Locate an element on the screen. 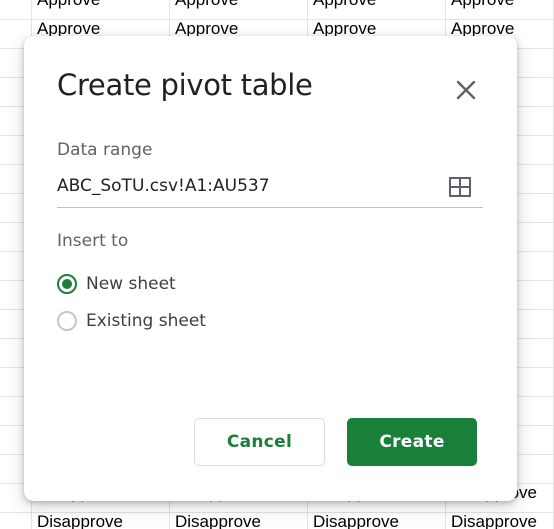  data-range-field: ABC_SoTU.csv!A1:AU537 is located at coordinates (270, 188).